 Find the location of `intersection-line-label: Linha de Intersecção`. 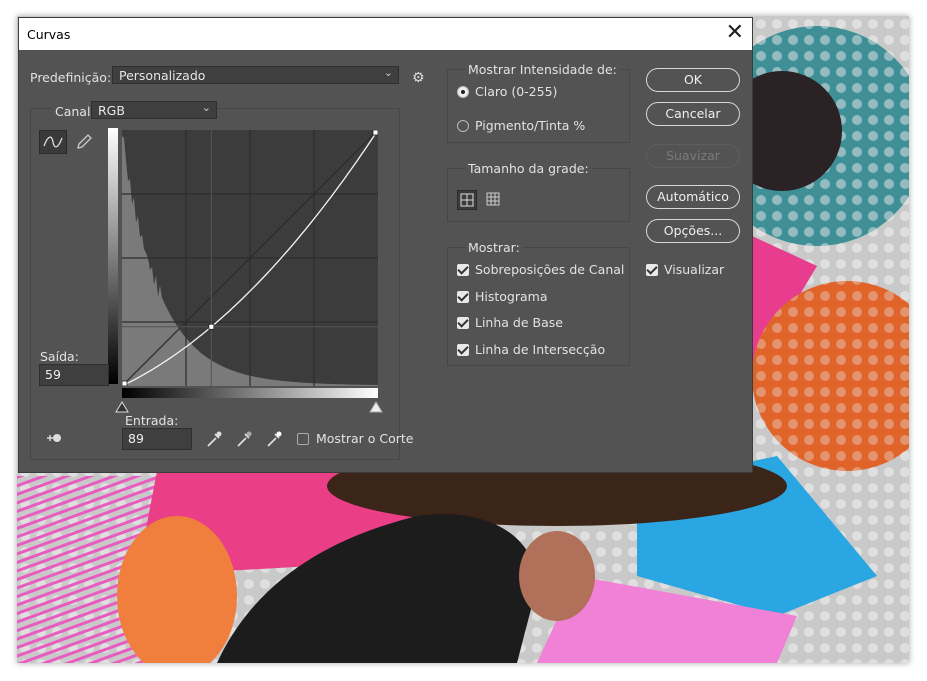

intersection-line-label: Linha de Intersecção is located at coordinates (540, 349).